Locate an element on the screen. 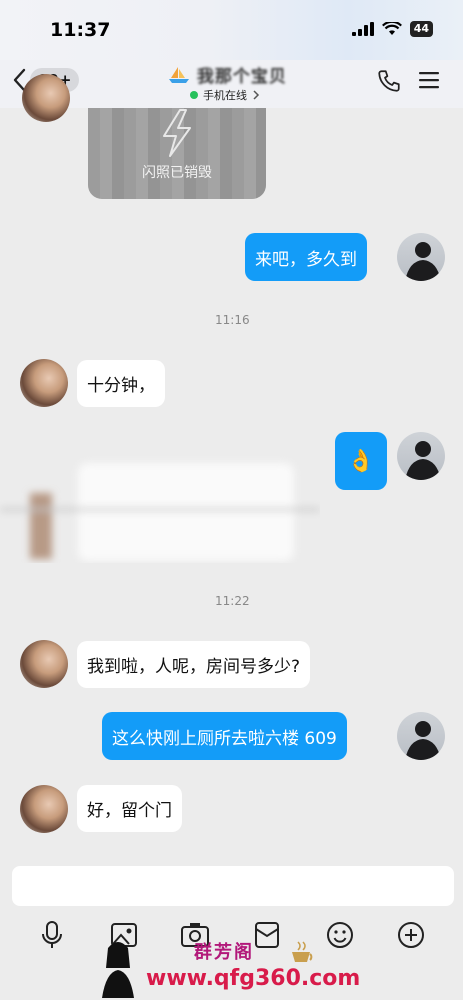 This screenshot has height=1000, width=463. status-icons: 44 is located at coordinates (392, 29).